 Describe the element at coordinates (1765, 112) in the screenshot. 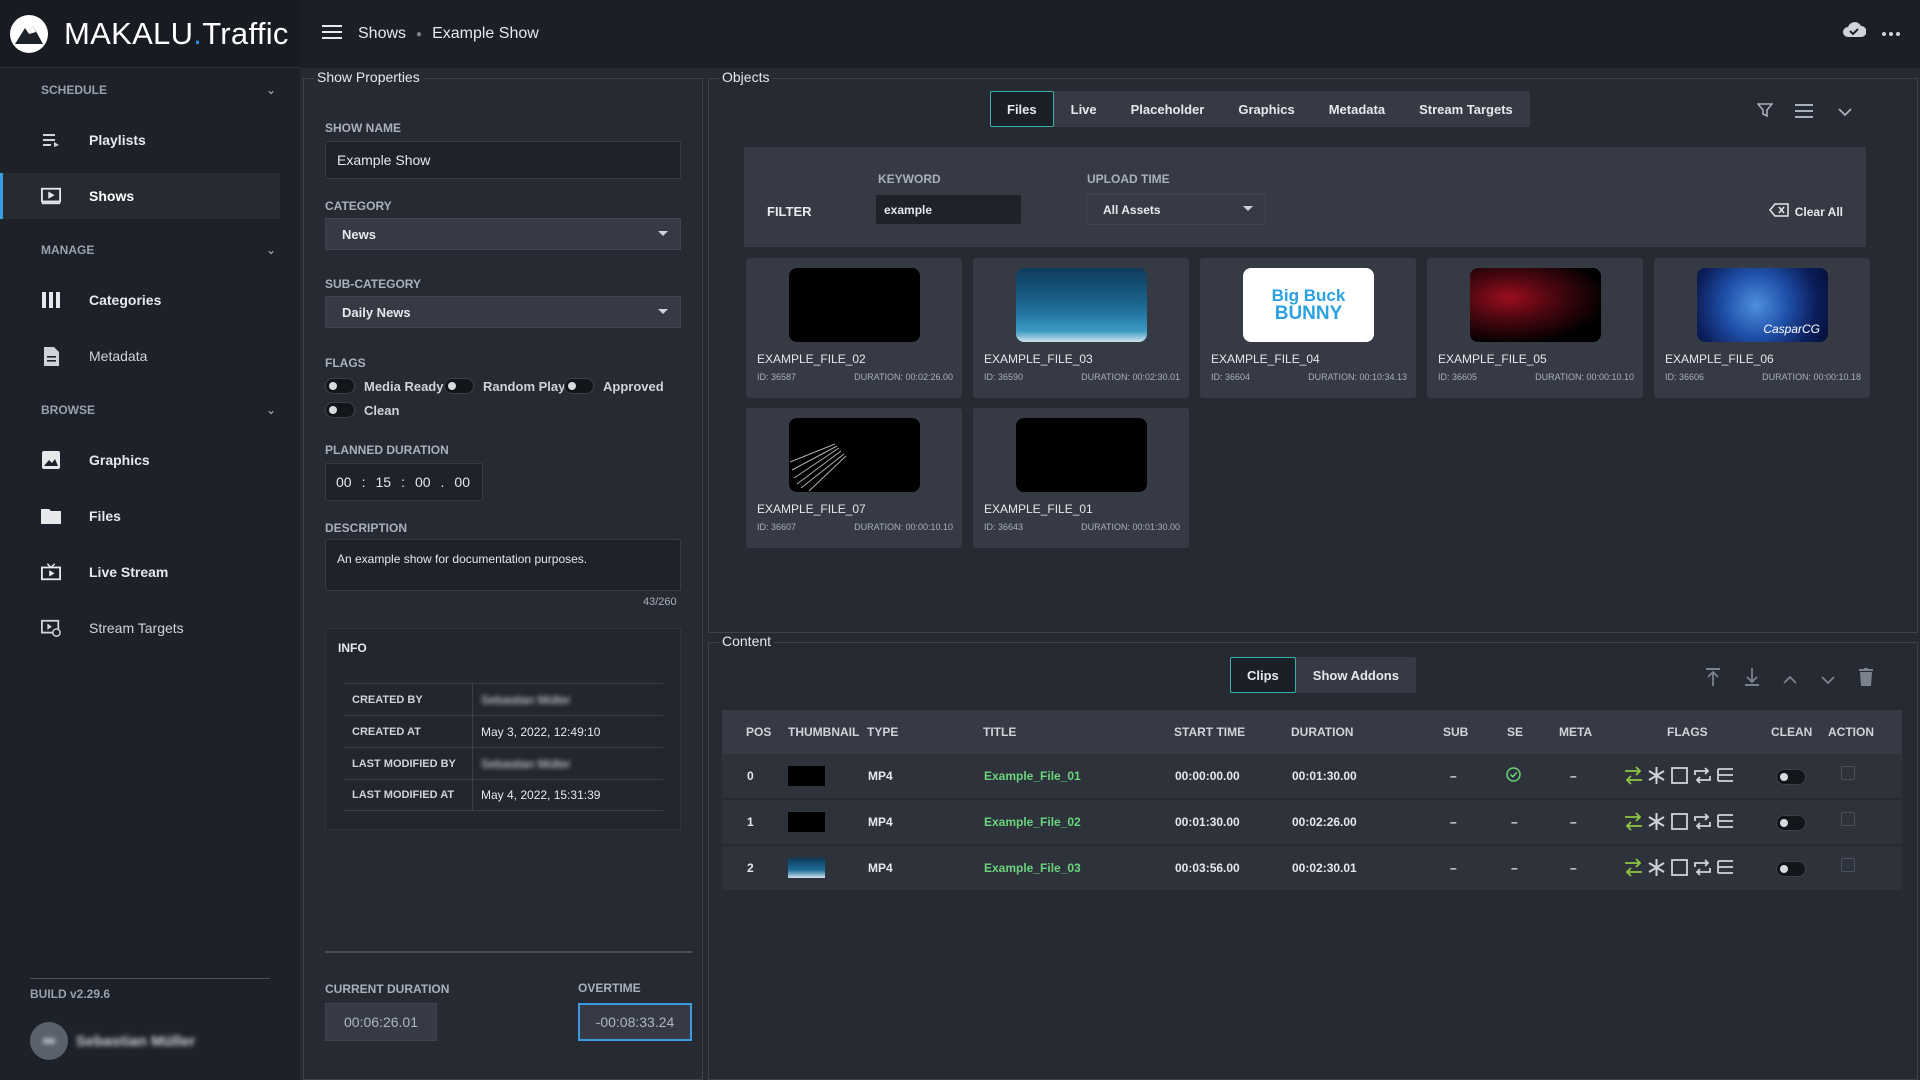

I see `filter-icon` at that location.